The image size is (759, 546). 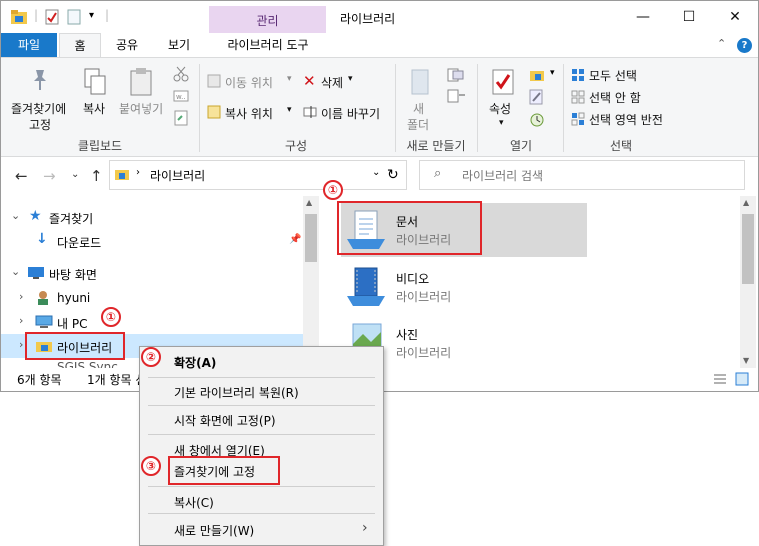 I want to click on copy-to-icon, so click(x=214, y=112).